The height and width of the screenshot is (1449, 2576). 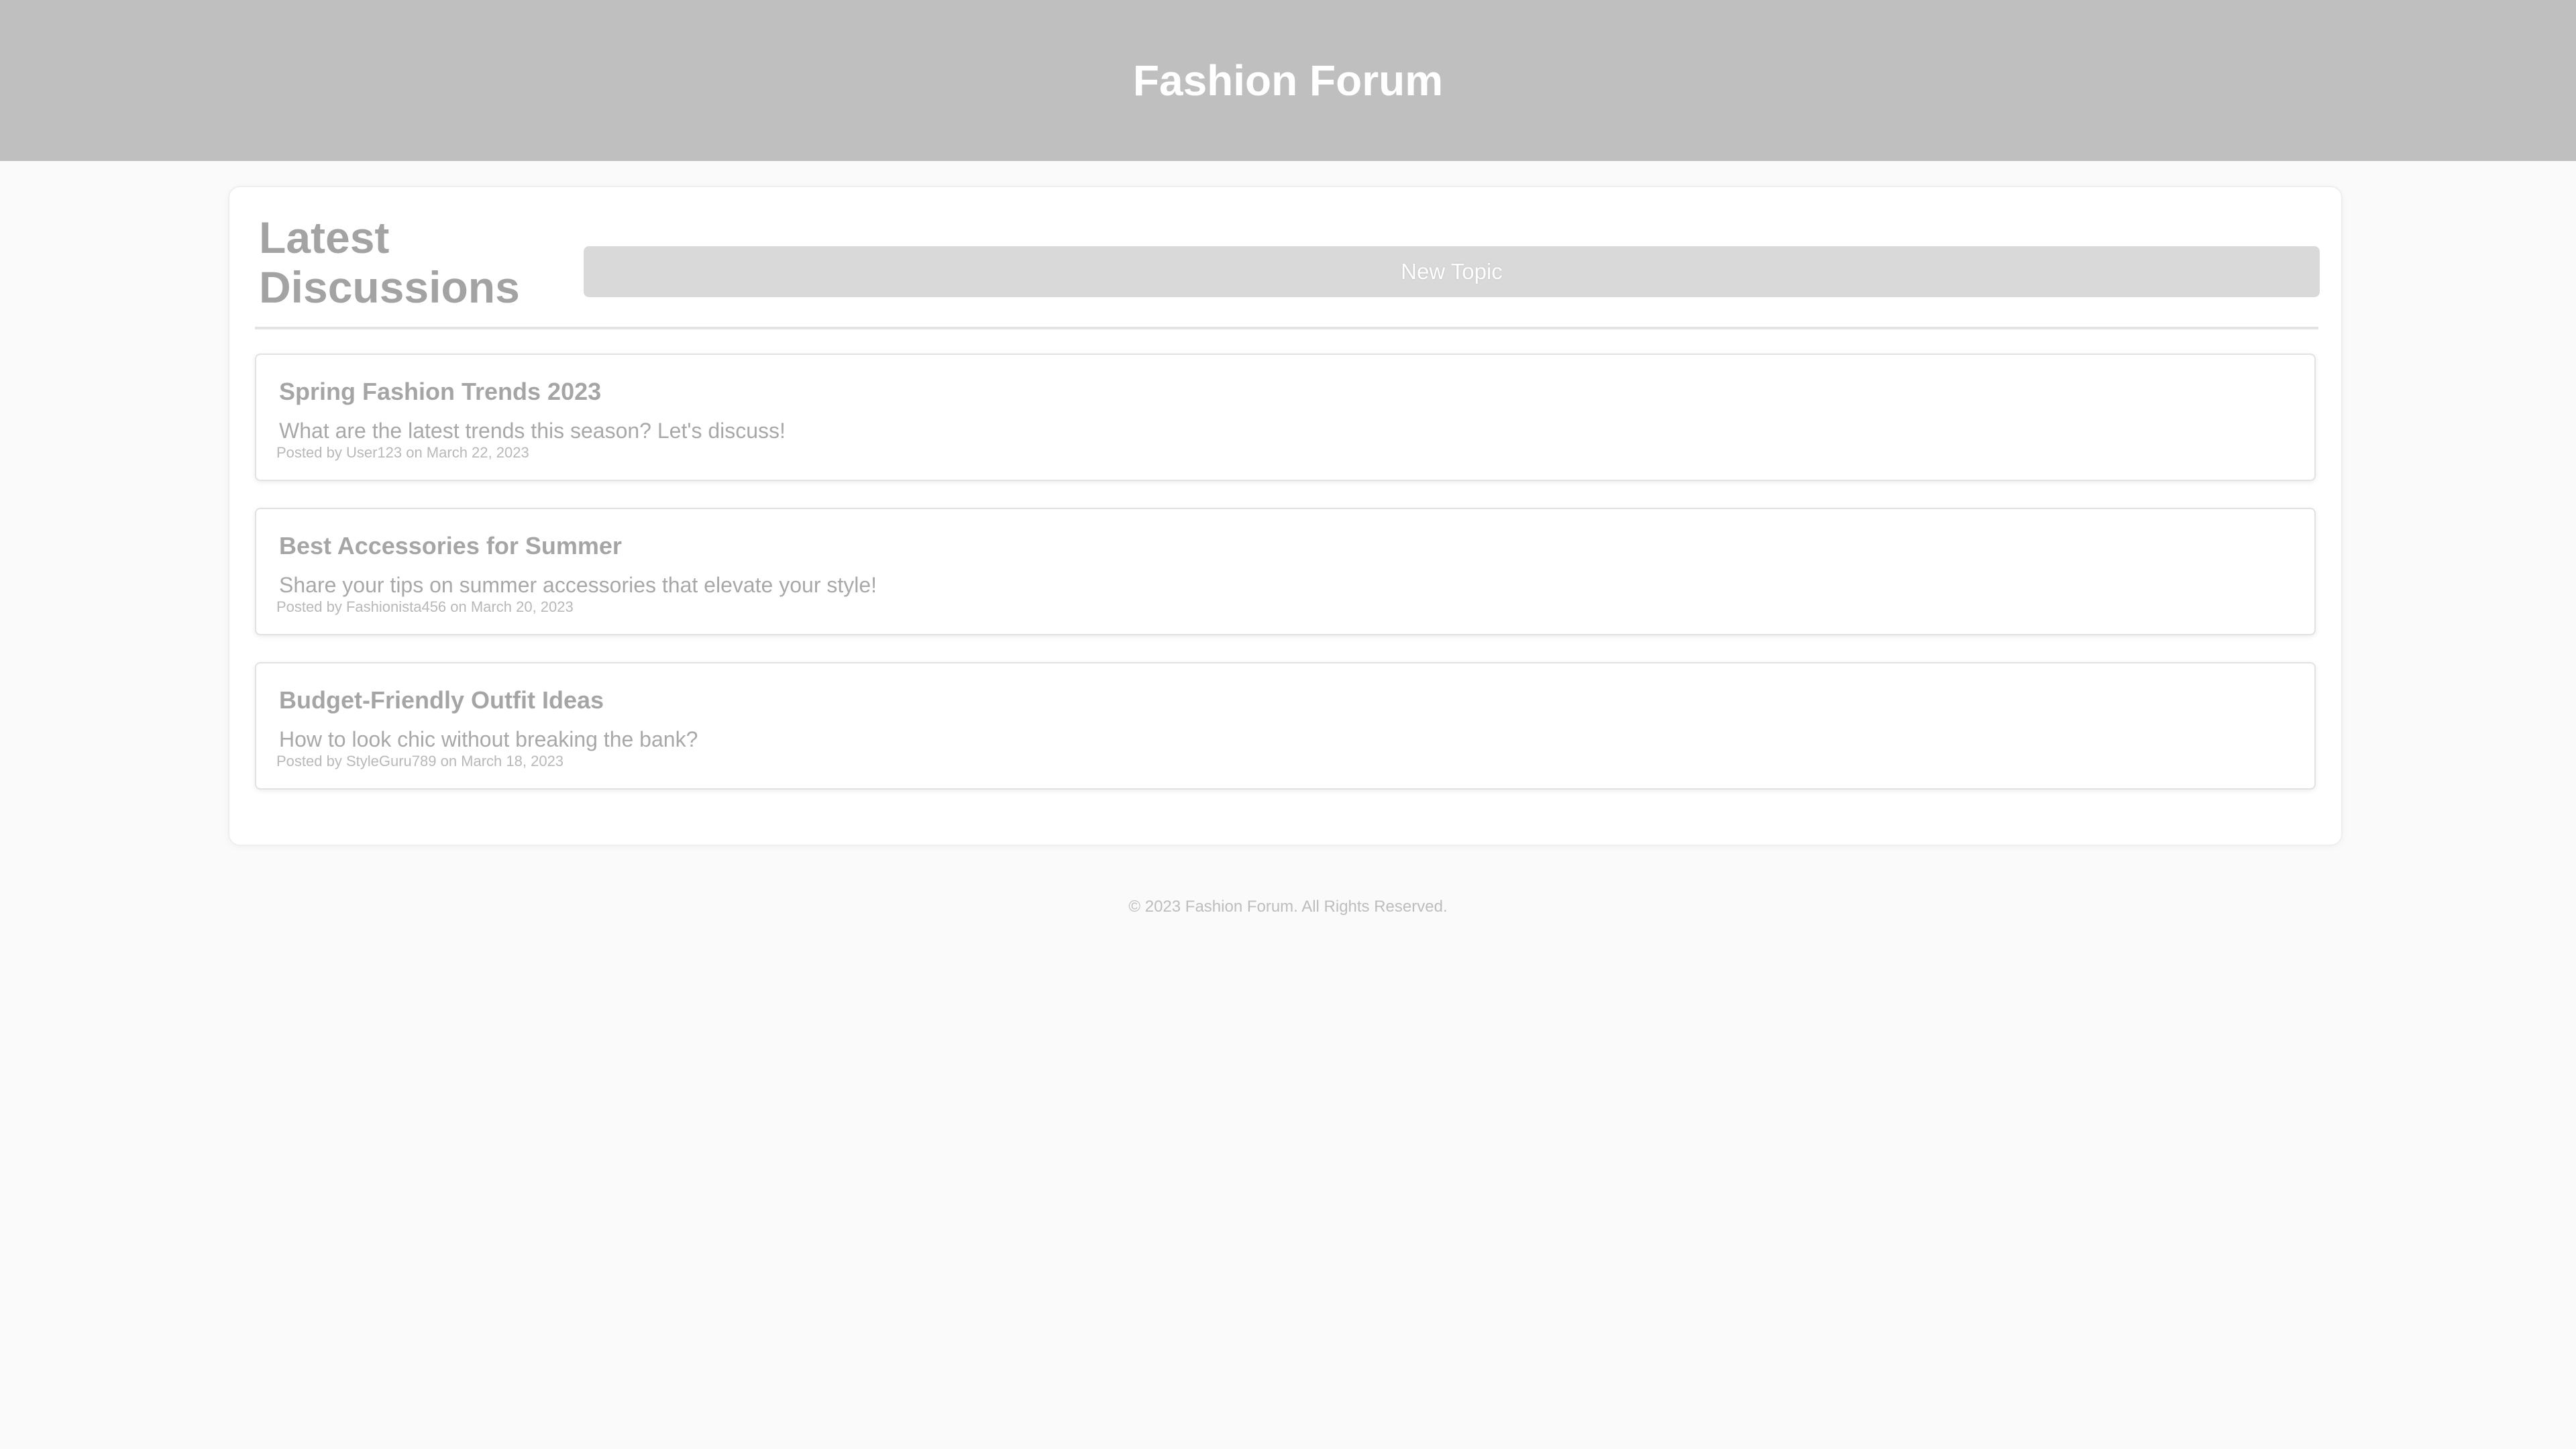 I want to click on site-header: Fashion Forum, so click(x=1288, y=80).